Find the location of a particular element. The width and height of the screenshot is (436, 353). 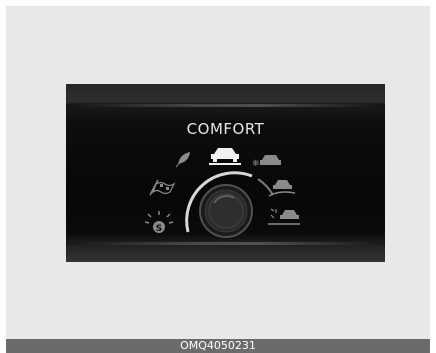

drive-mode-dial: S ❄ is located at coordinates (222, 193).